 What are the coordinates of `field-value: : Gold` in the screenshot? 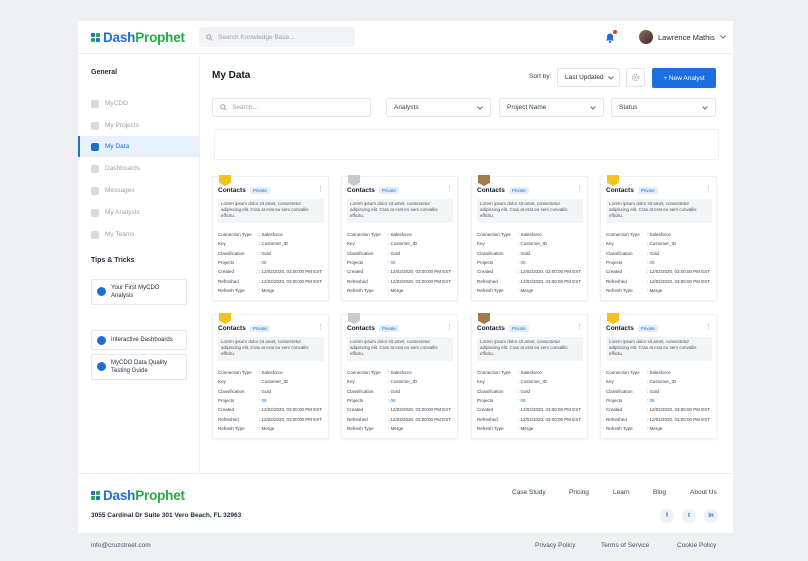 It's located at (265, 253).